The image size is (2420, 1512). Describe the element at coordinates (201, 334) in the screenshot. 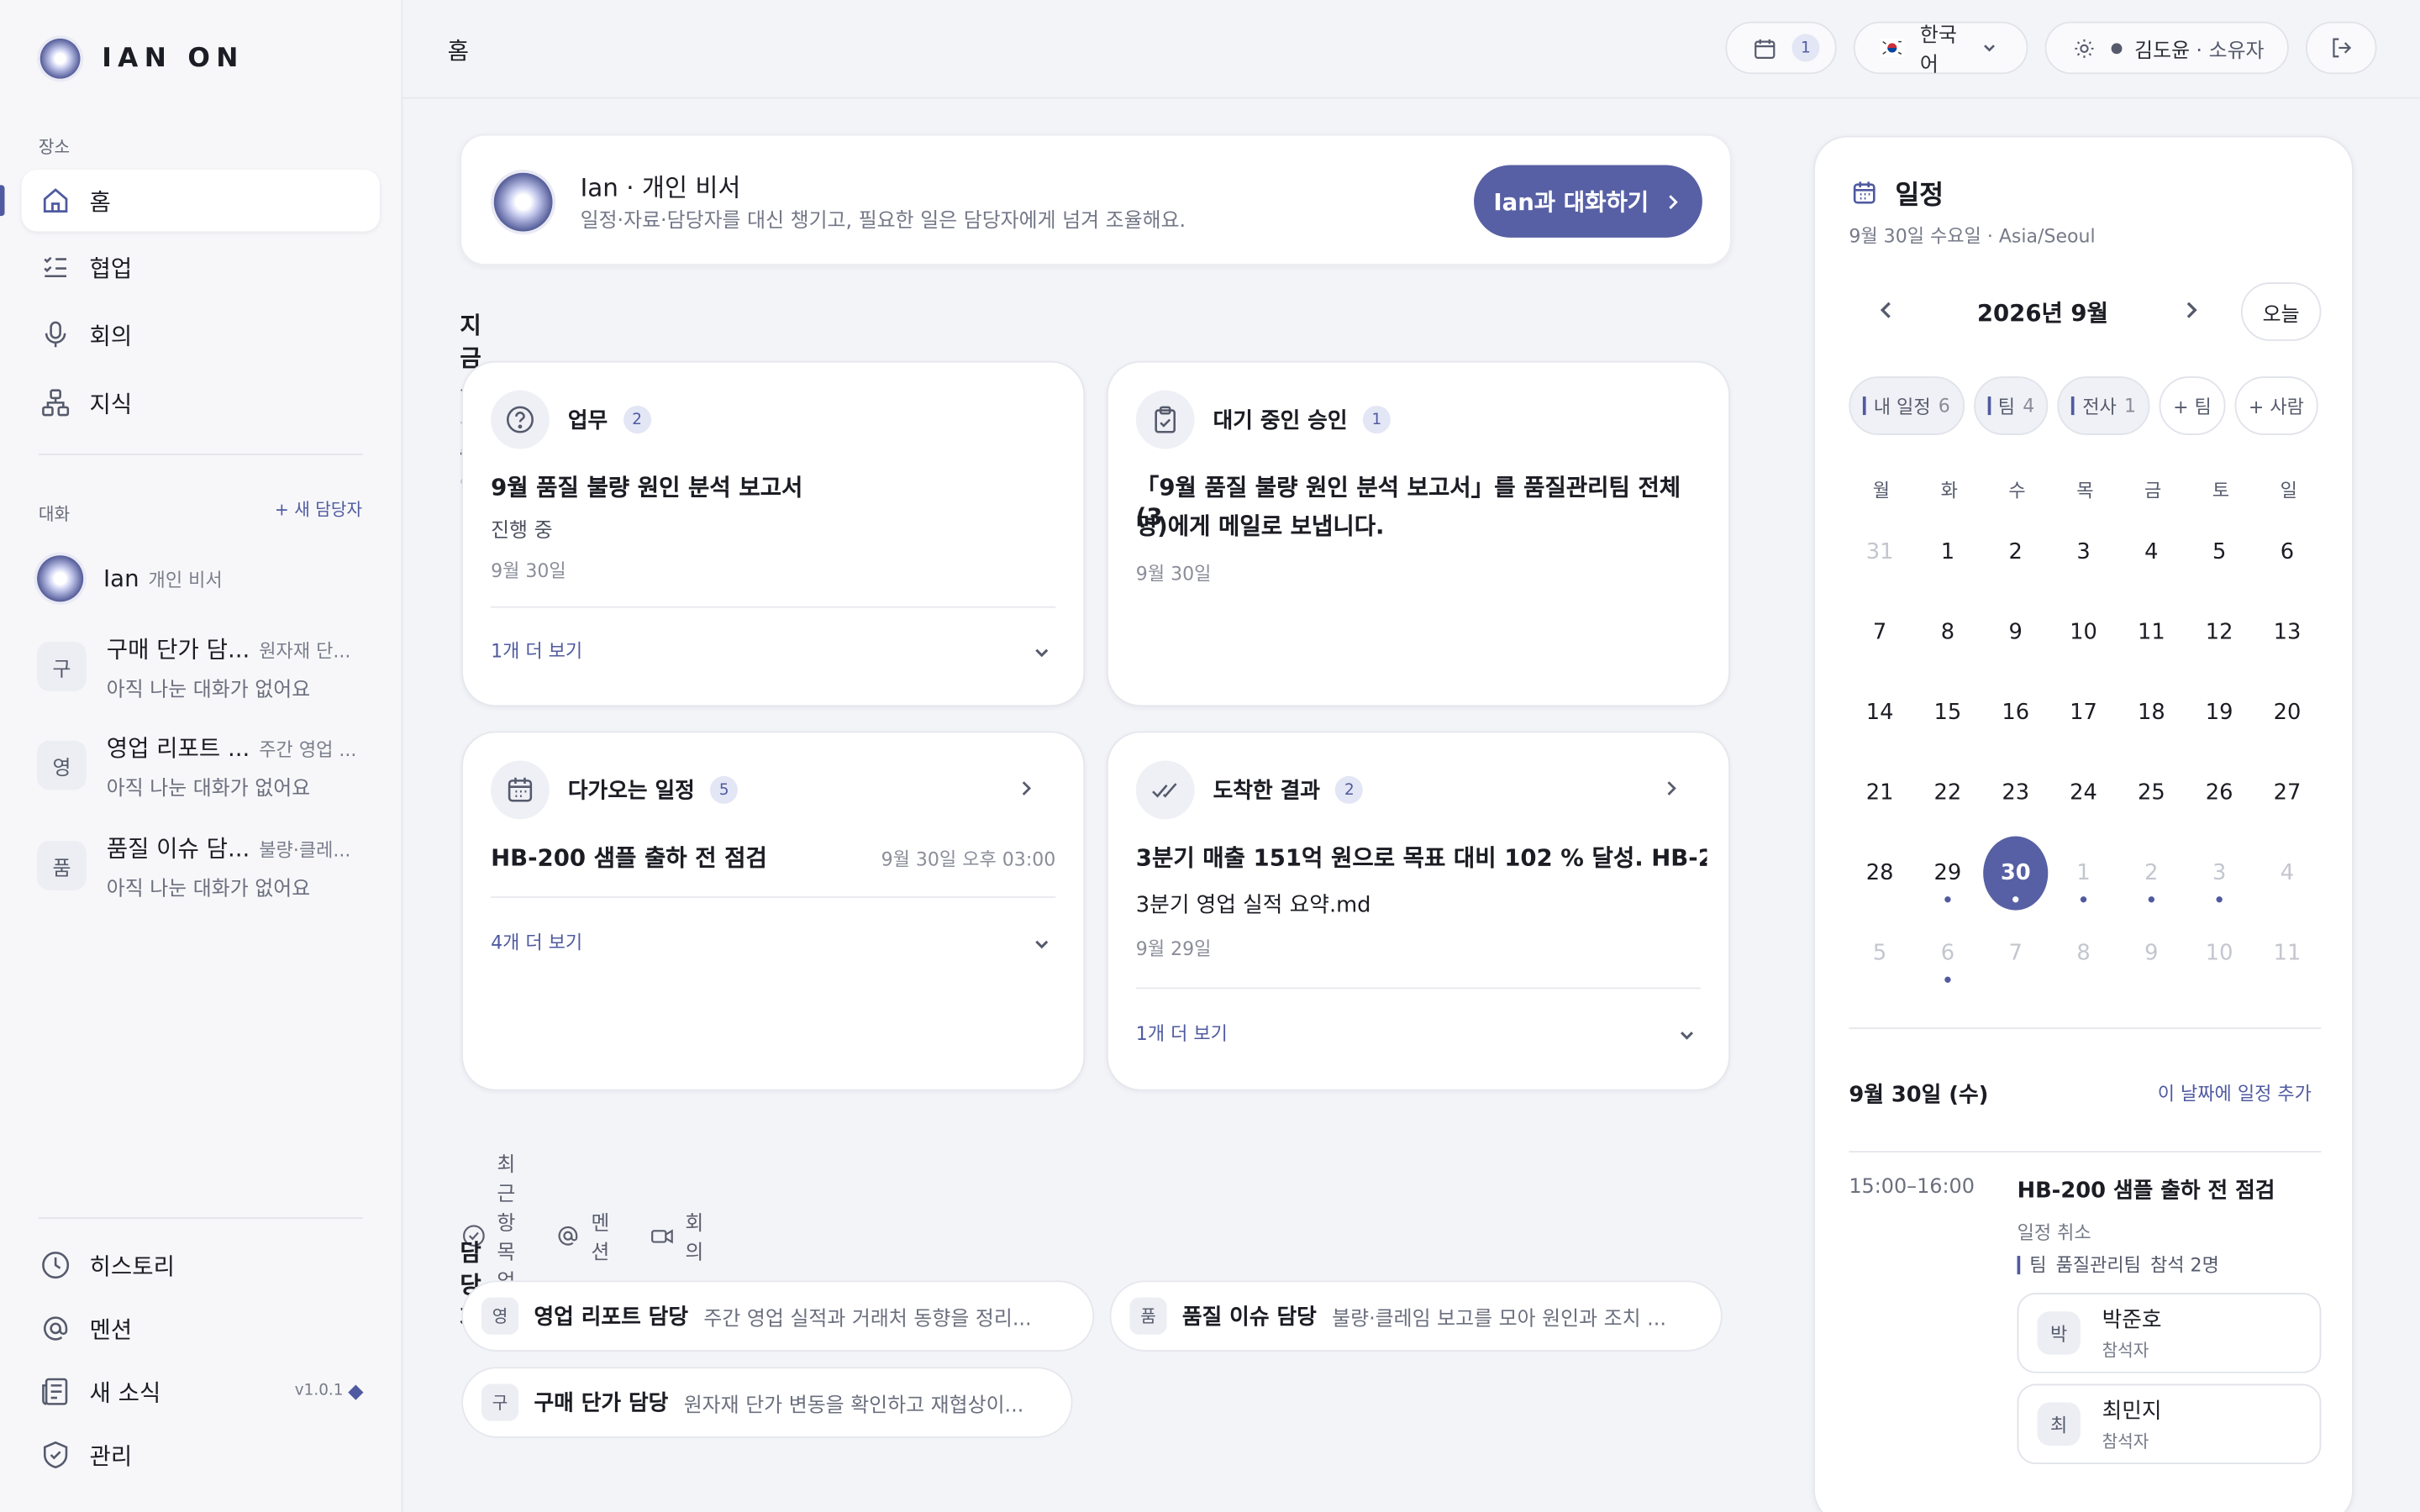

I see `sidebar-item-meeting: 회의` at that location.